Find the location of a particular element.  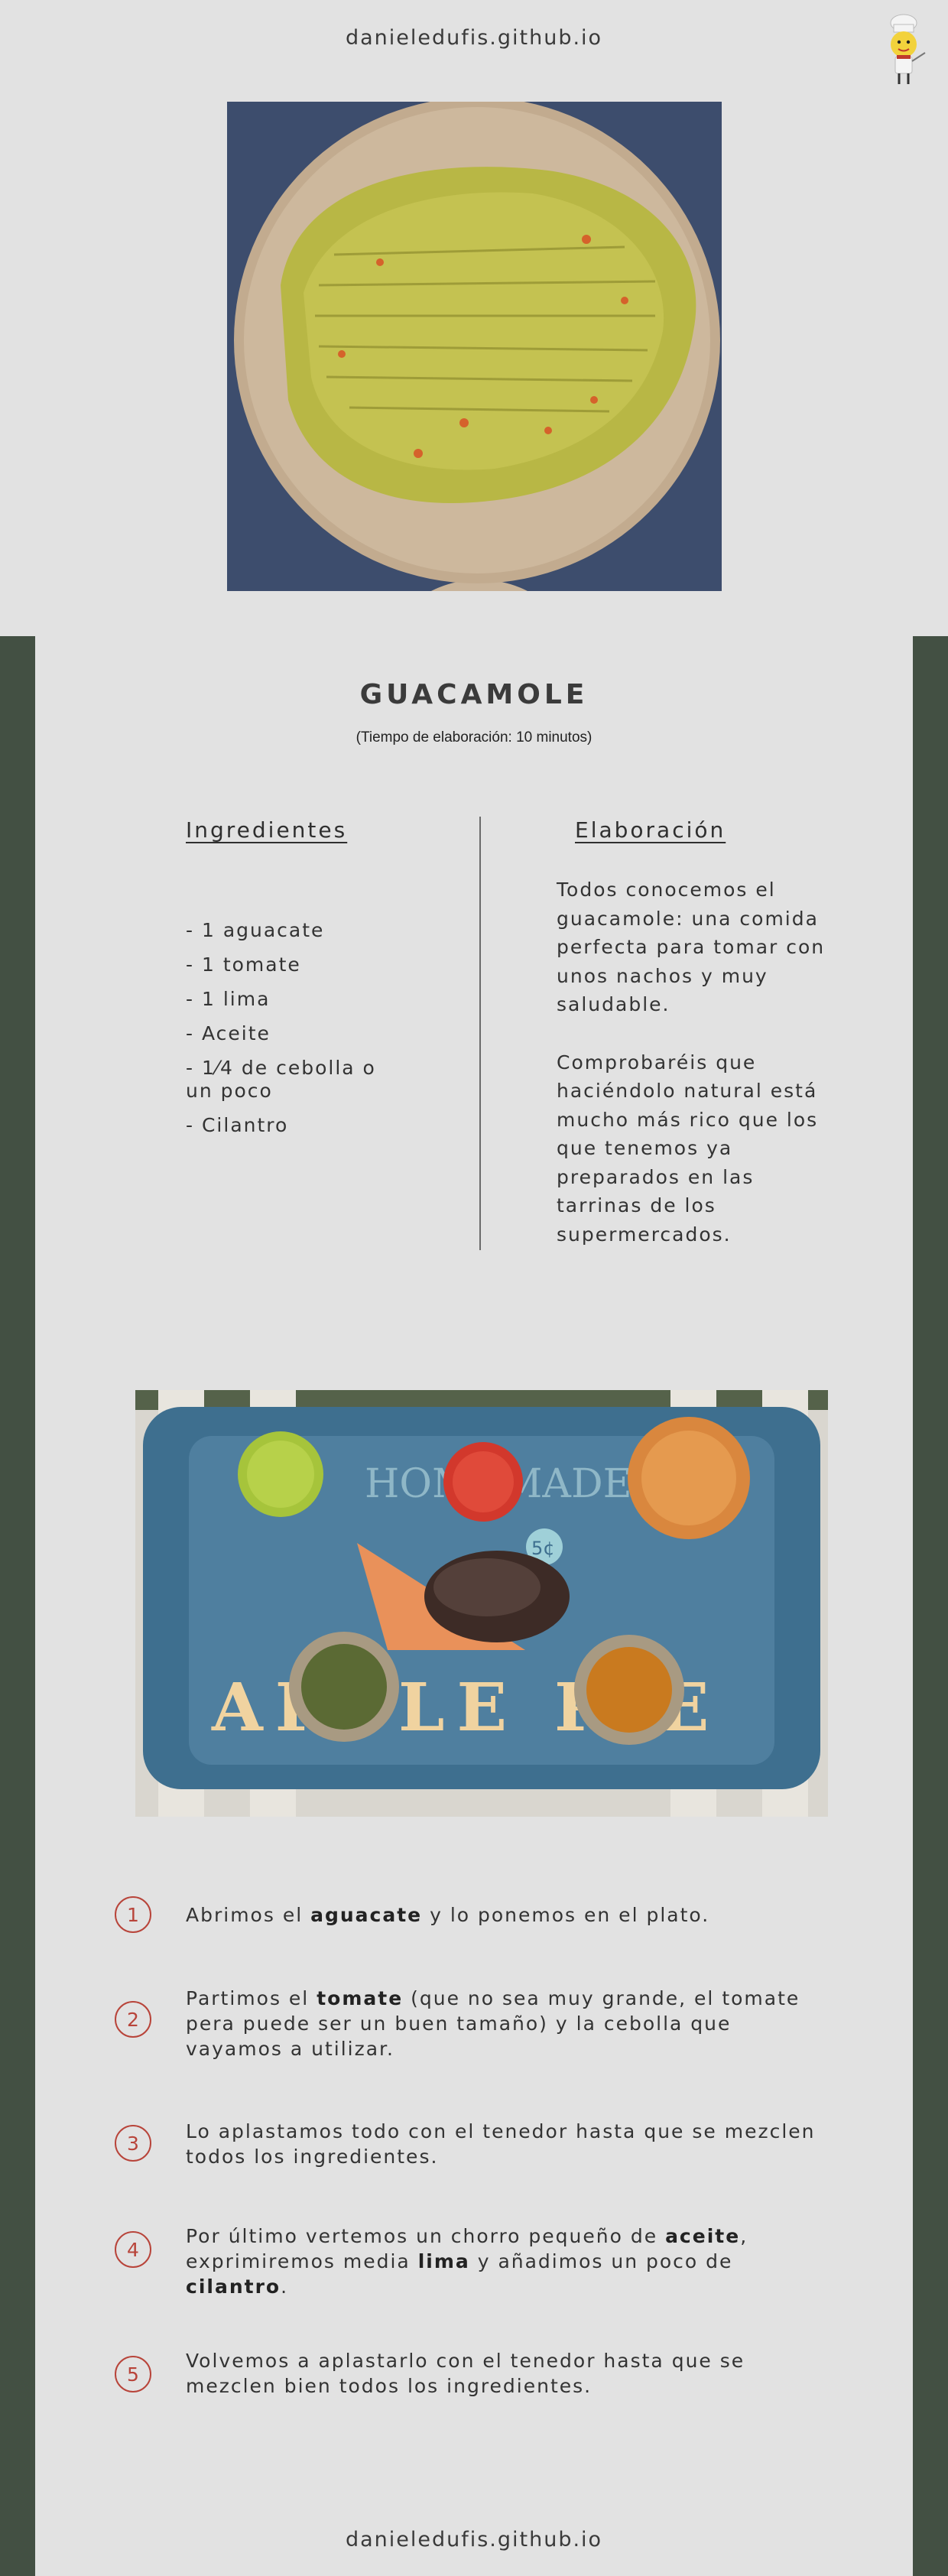

step-number: 4 is located at coordinates (133, 2250).